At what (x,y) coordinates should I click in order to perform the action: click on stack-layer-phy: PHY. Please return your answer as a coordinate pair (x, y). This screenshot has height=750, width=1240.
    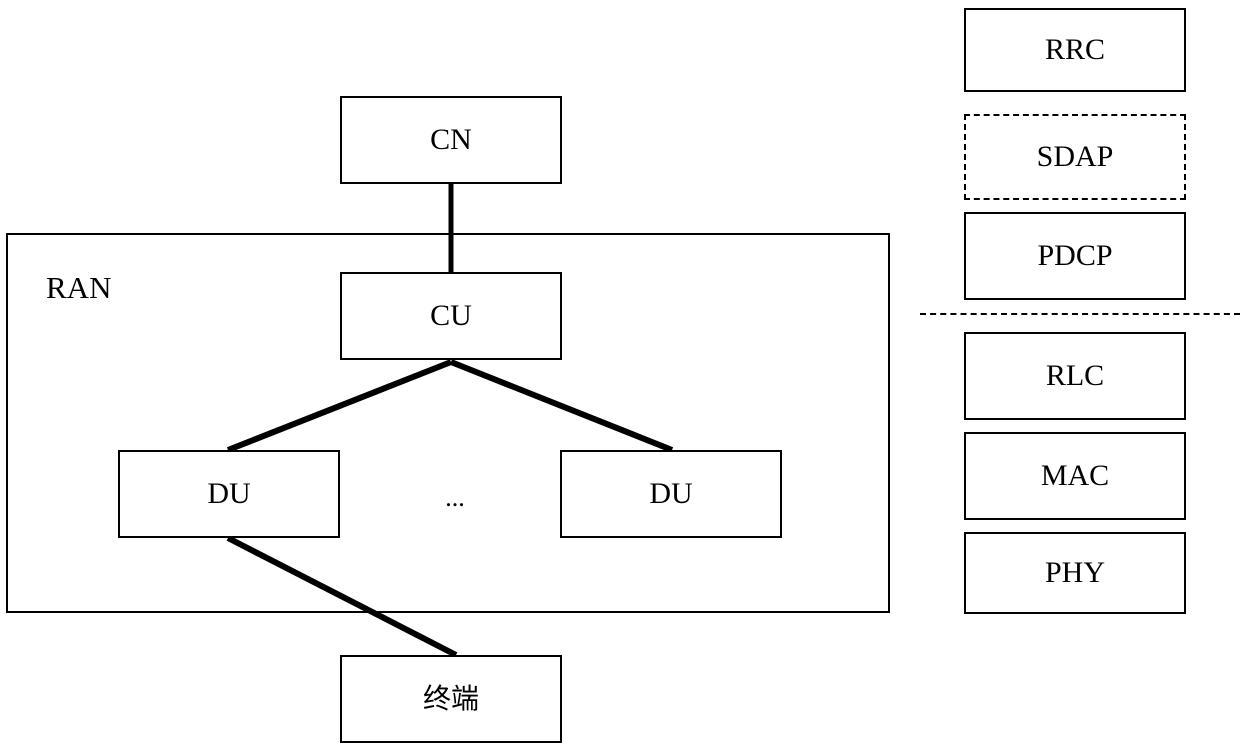
    Looking at the image, I should click on (1075, 573).